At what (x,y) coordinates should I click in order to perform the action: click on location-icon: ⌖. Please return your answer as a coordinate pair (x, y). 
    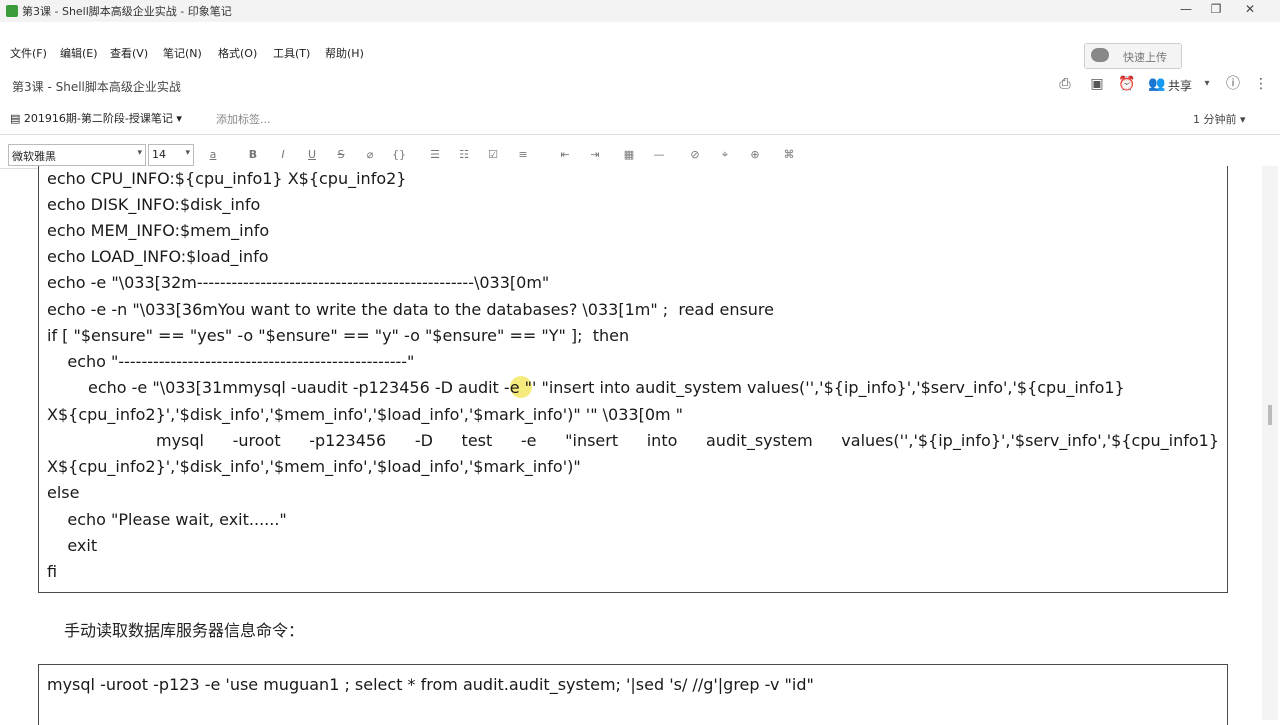
    Looking at the image, I should click on (725, 155).